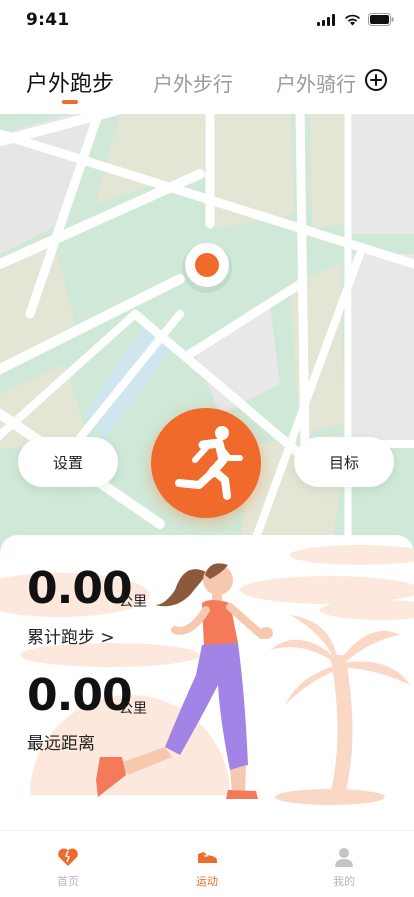 This screenshot has height=897, width=414. I want to click on person-icon, so click(344, 857).